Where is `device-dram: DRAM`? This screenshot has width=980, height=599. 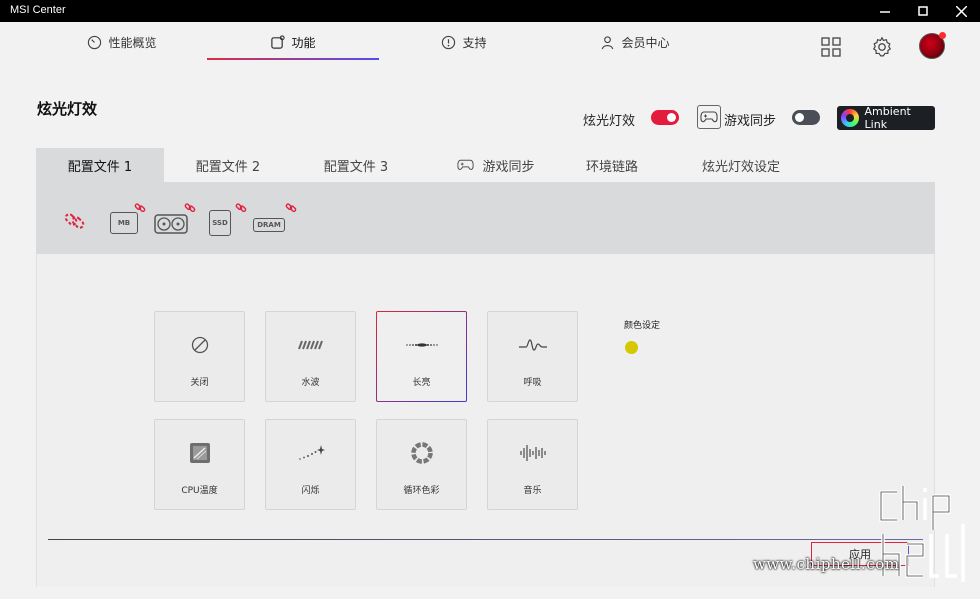 device-dram: DRAM is located at coordinates (275, 220).